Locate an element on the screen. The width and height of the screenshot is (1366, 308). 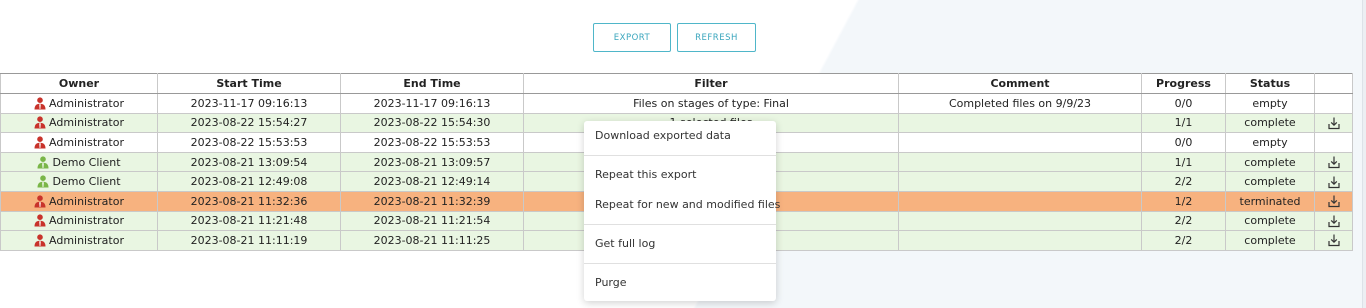
start-time-cell: 2023-08-21 11:21:48 is located at coordinates (249, 221).